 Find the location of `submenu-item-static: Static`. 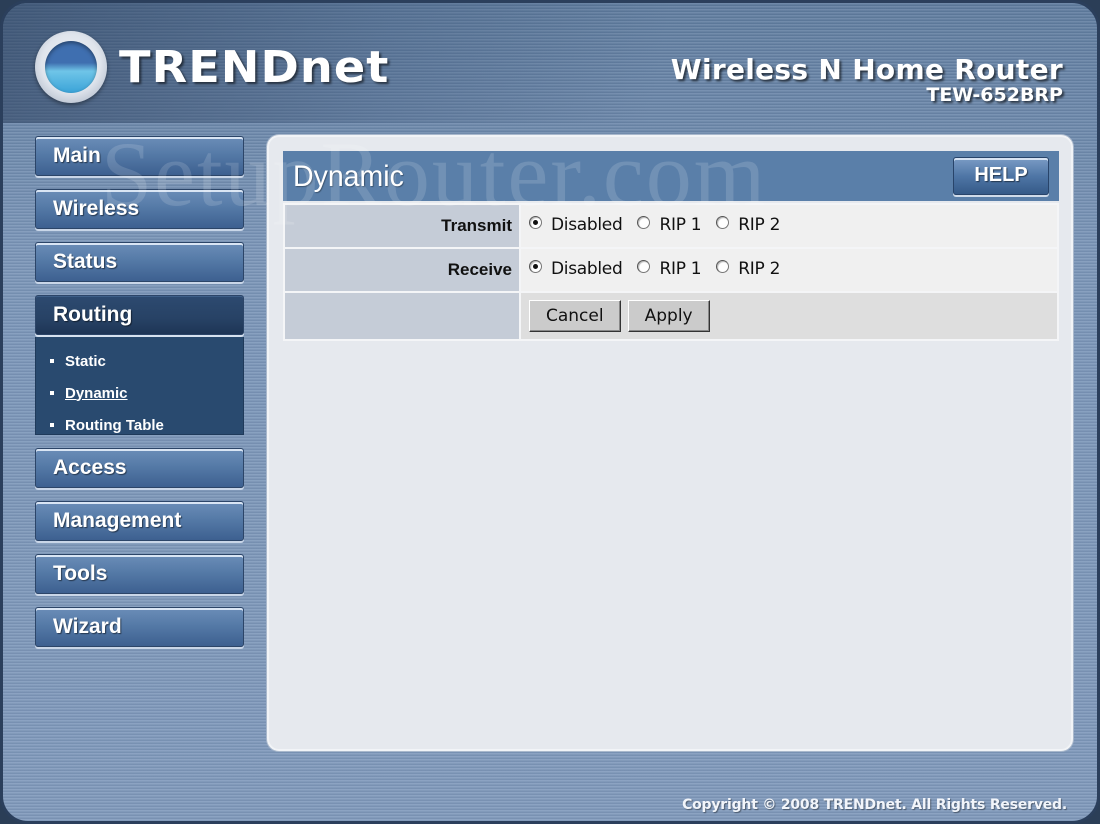

submenu-item-static: Static is located at coordinates (146, 361).